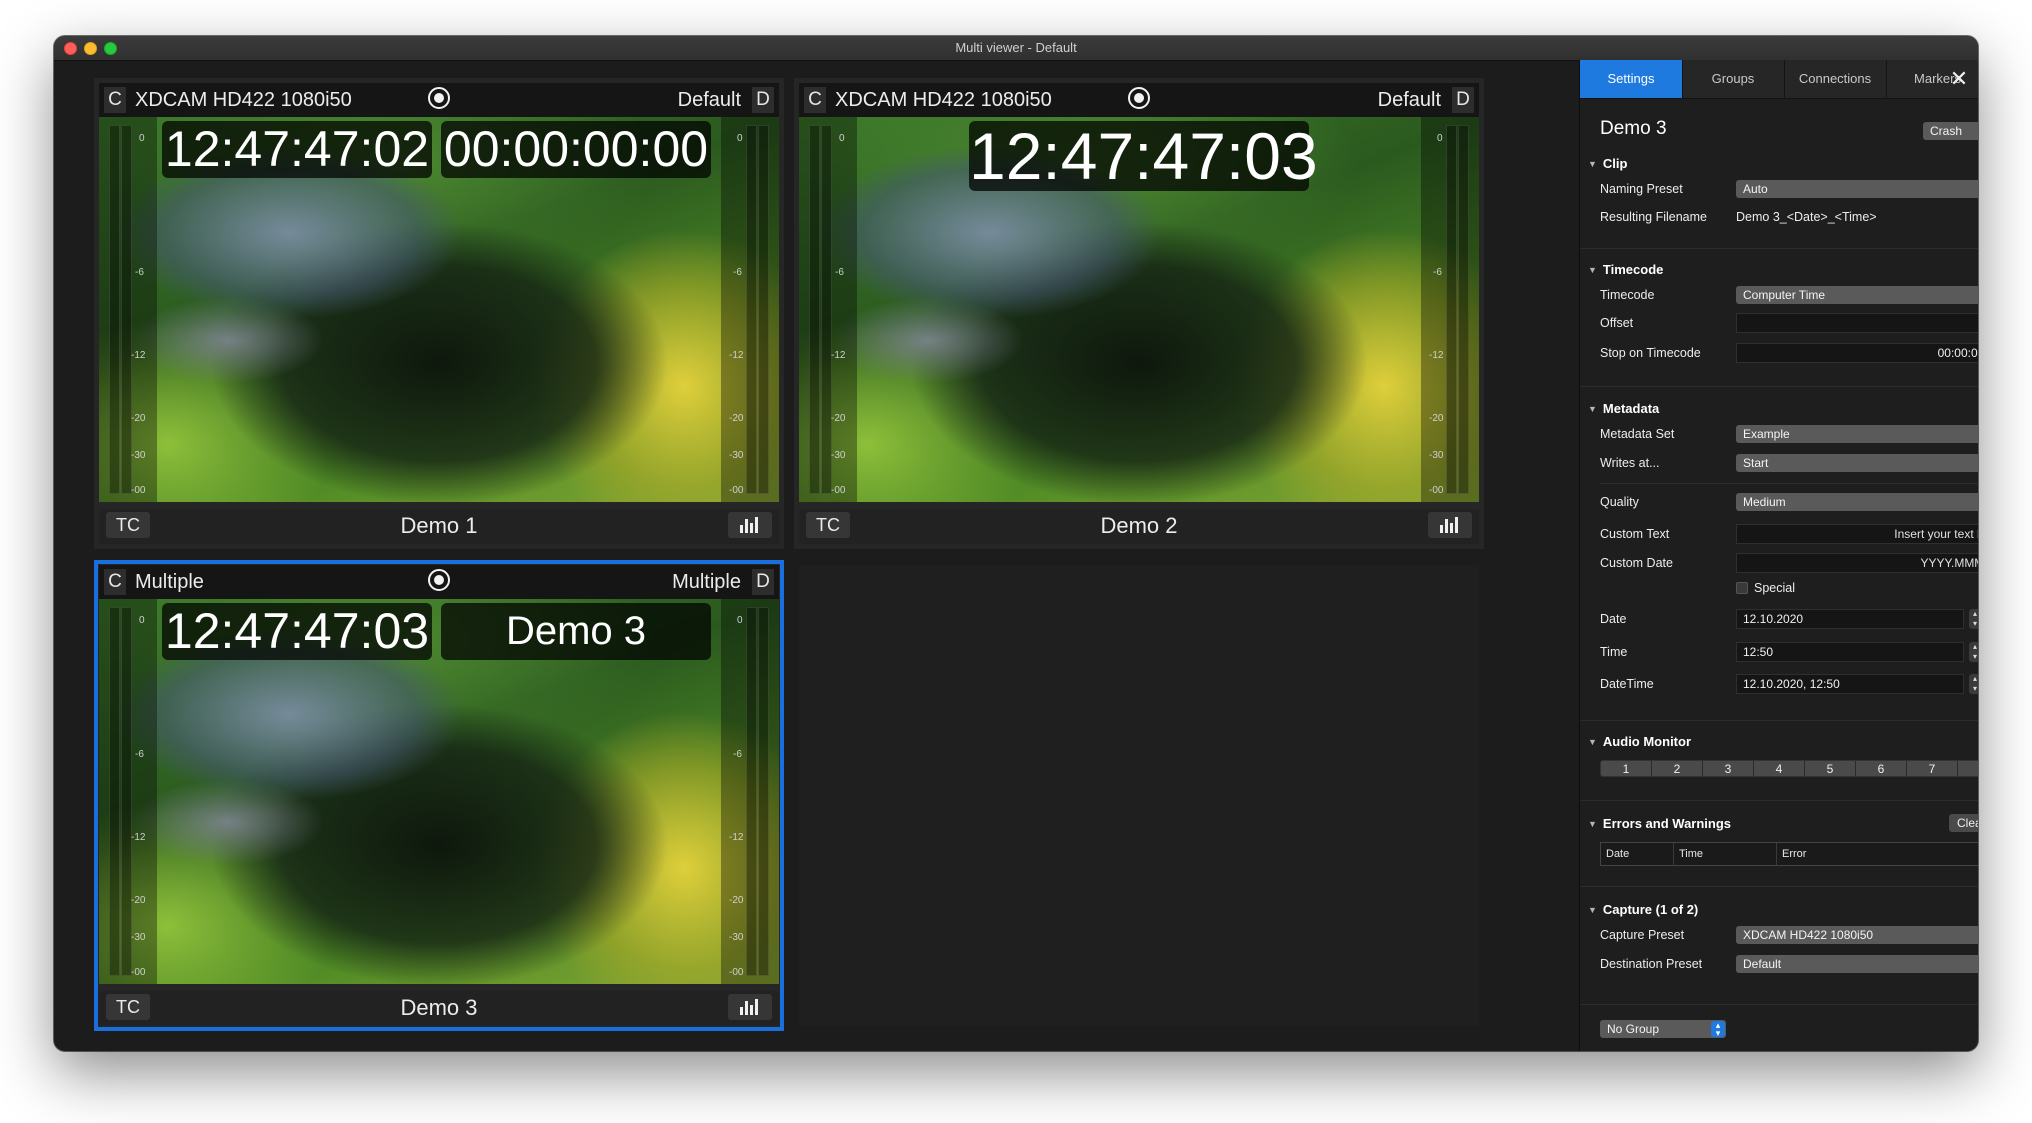  Describe the element at coordinates (1631, 79) in the screenshot. I see `tab-settings: Settings` at that location.